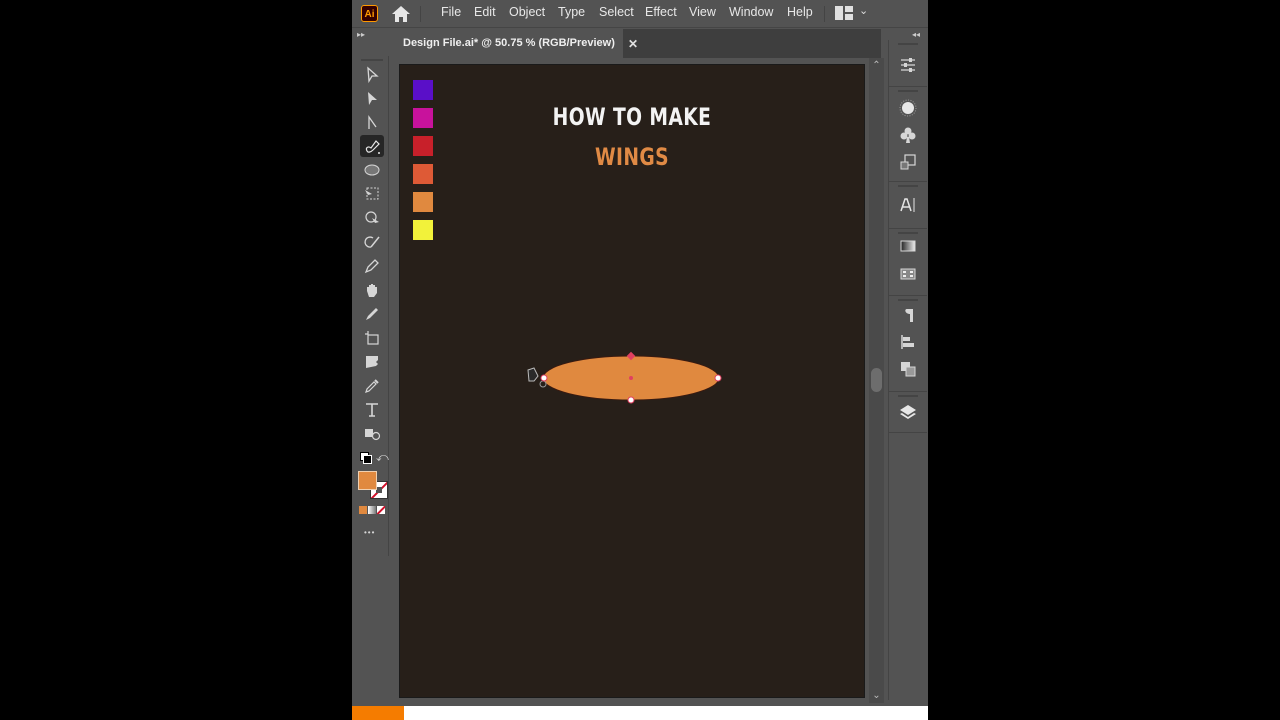 The width and height of the screenshot is (1280, 720). I want to click on symbols-icon, so click(908, 135).